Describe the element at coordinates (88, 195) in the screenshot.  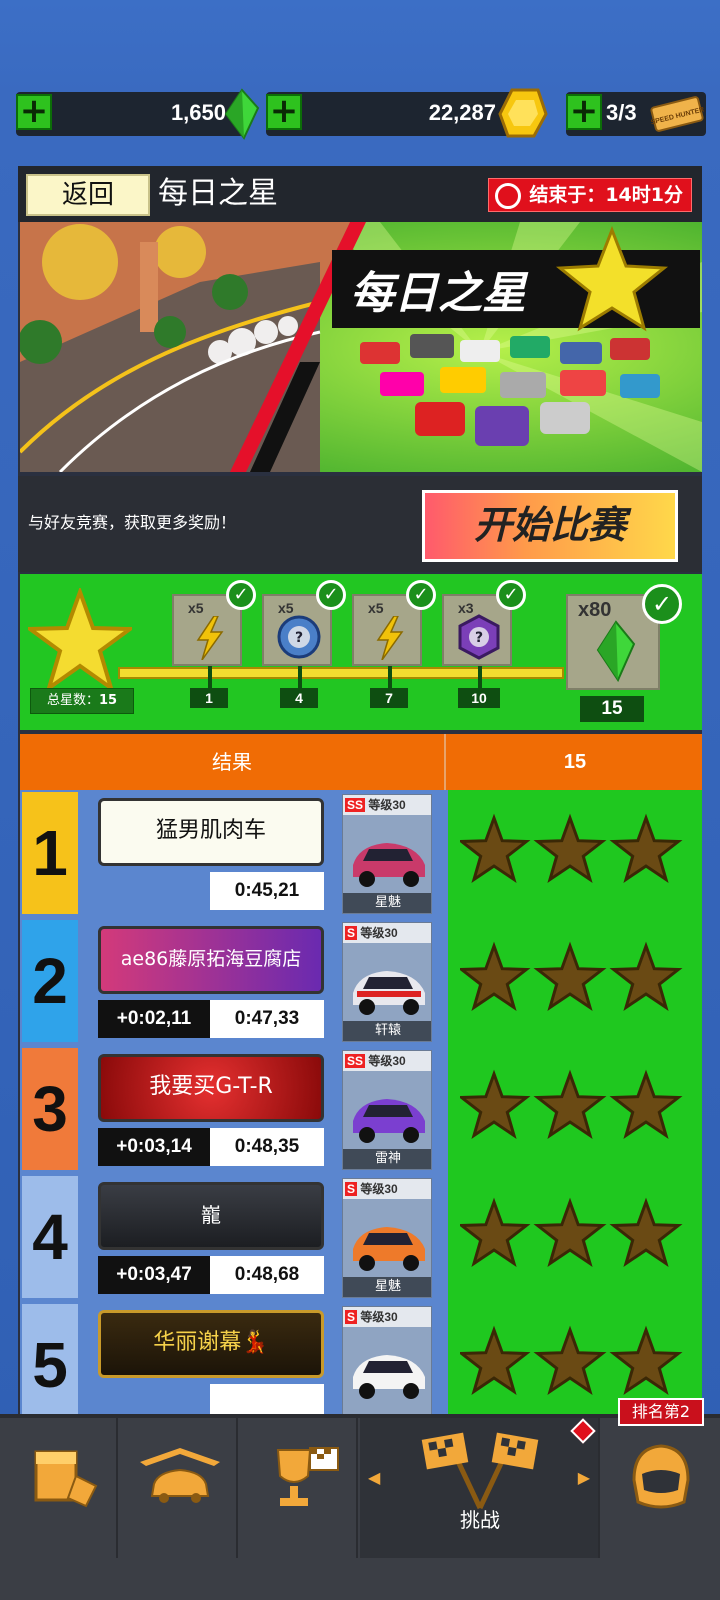
I see `back-button: 返回` at that location.